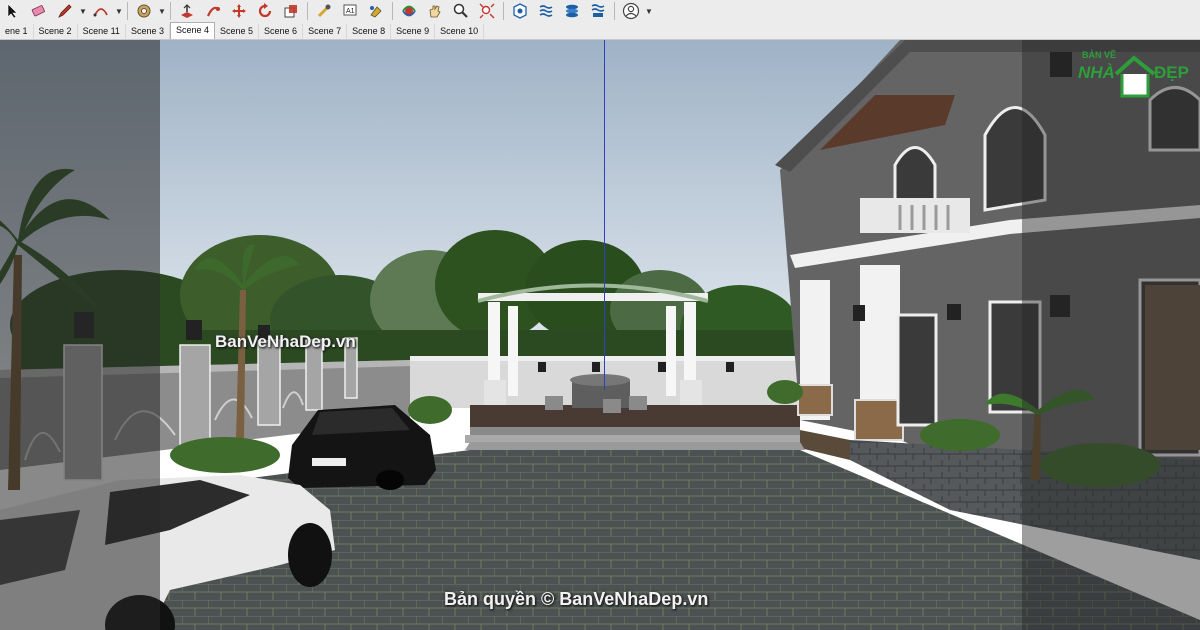 This screenshot has height=630, width=1200. I want to click on text-icon: A1, so click(350, 11).